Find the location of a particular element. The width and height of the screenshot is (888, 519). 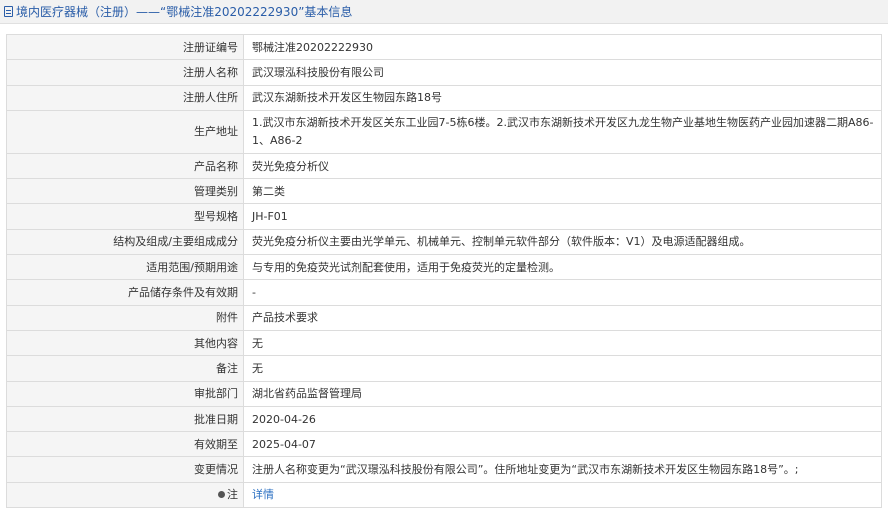

details-link: 详情 is located at coordinates (263, 494).